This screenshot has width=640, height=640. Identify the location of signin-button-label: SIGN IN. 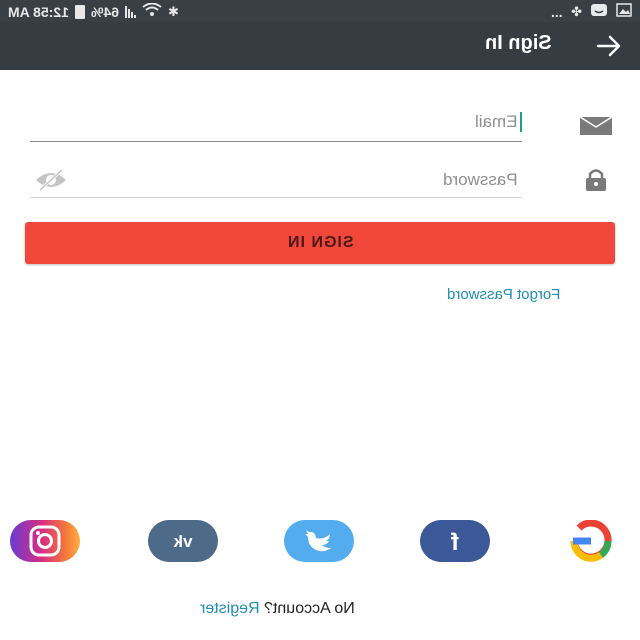
(320, 242).